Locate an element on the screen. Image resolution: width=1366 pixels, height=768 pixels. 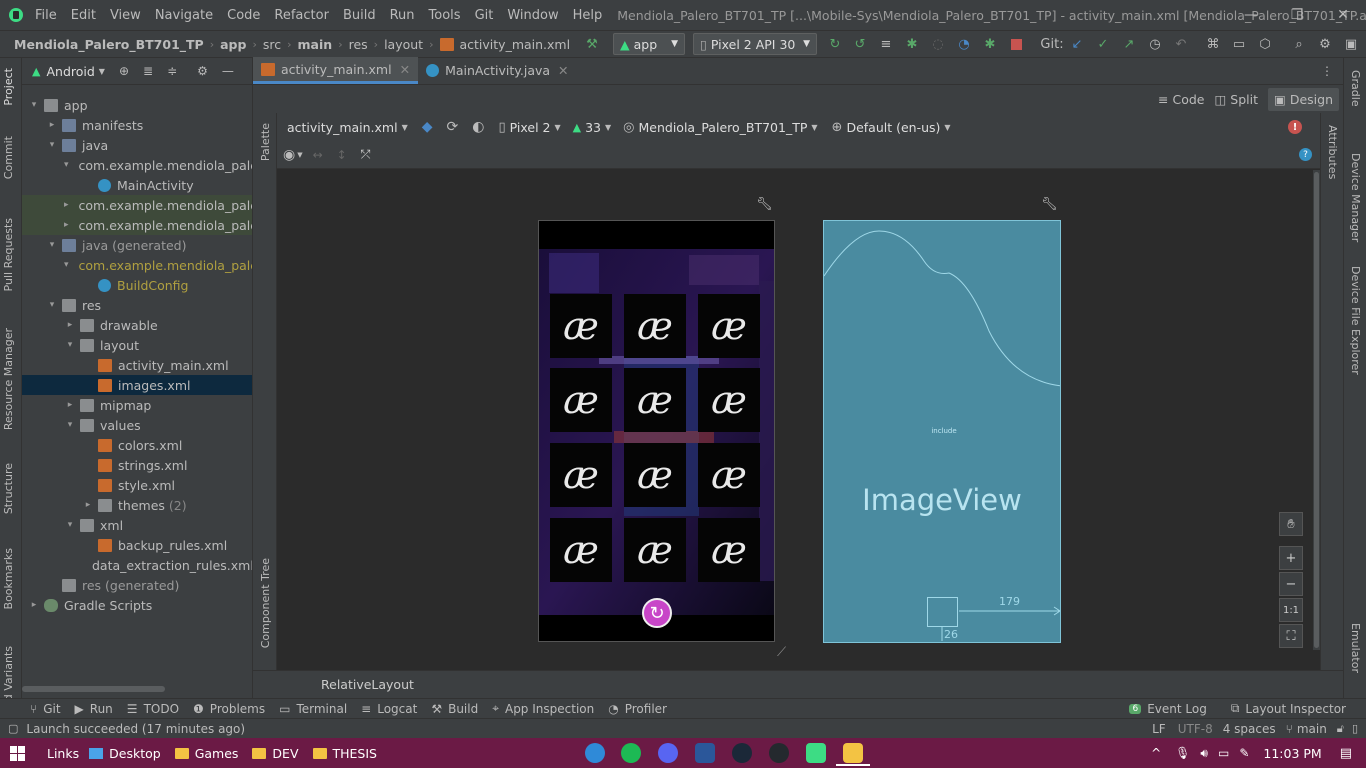
error-icon: ! is located at coordinates (1295, 127).